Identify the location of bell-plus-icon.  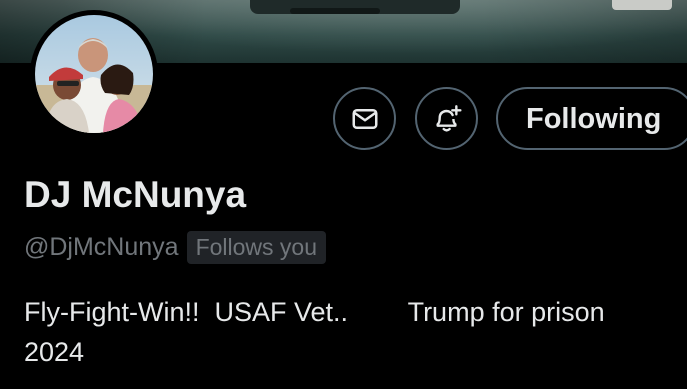
(448, 118).